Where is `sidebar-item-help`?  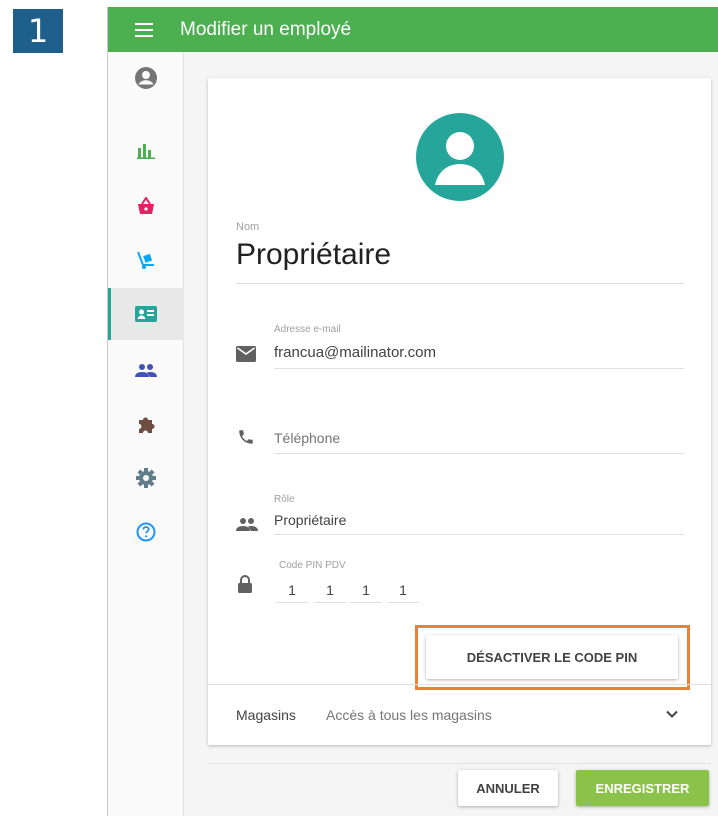 sidebar-item-help is located at coordinates (146, 532).